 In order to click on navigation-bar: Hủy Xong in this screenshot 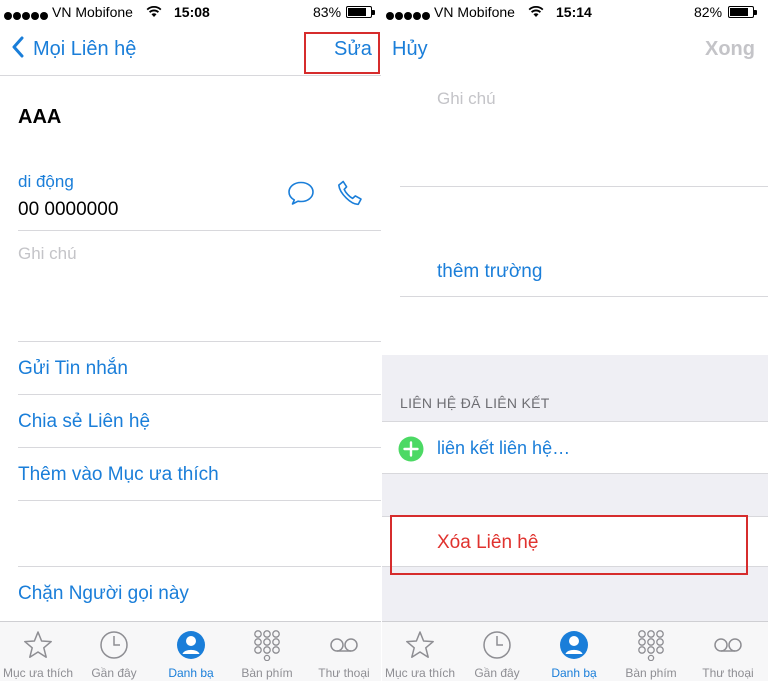, I will do `click(575, 50)`.